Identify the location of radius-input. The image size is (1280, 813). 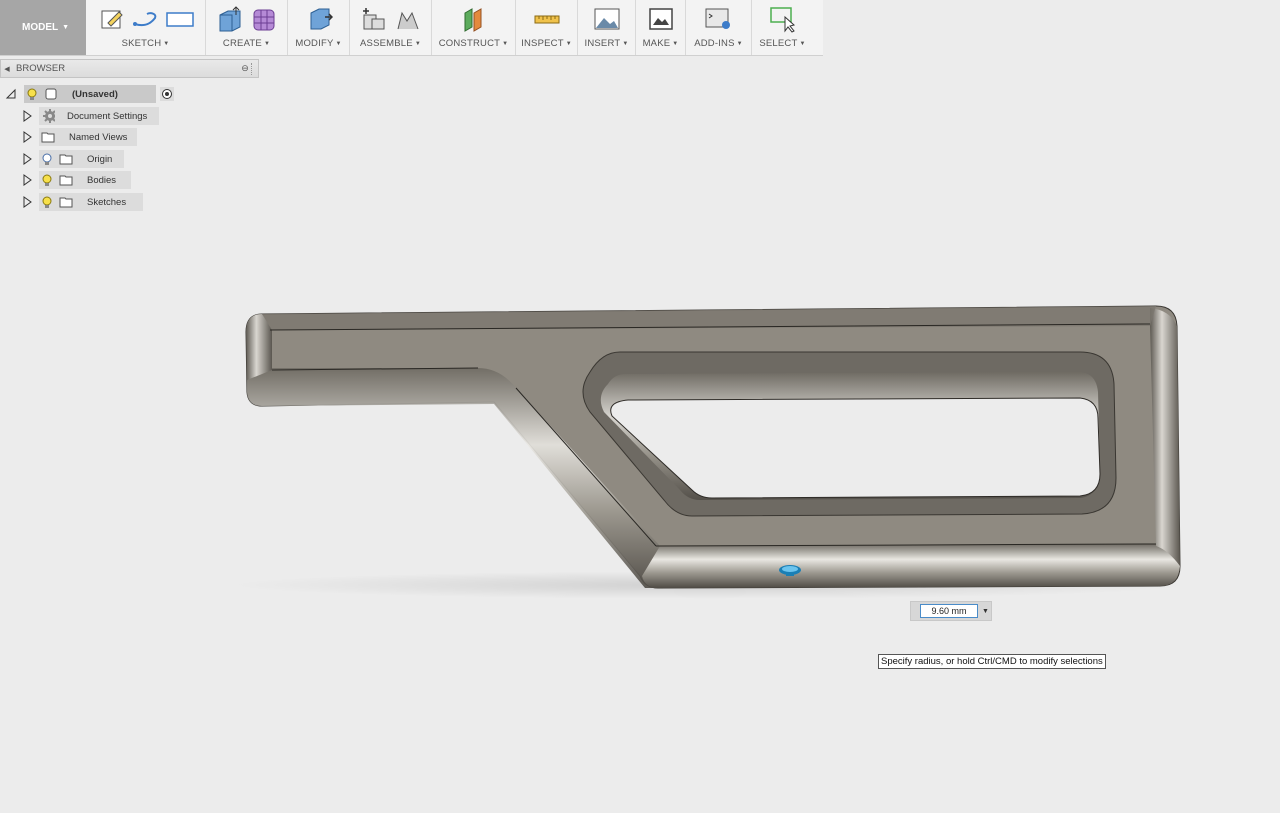
(949, 611).